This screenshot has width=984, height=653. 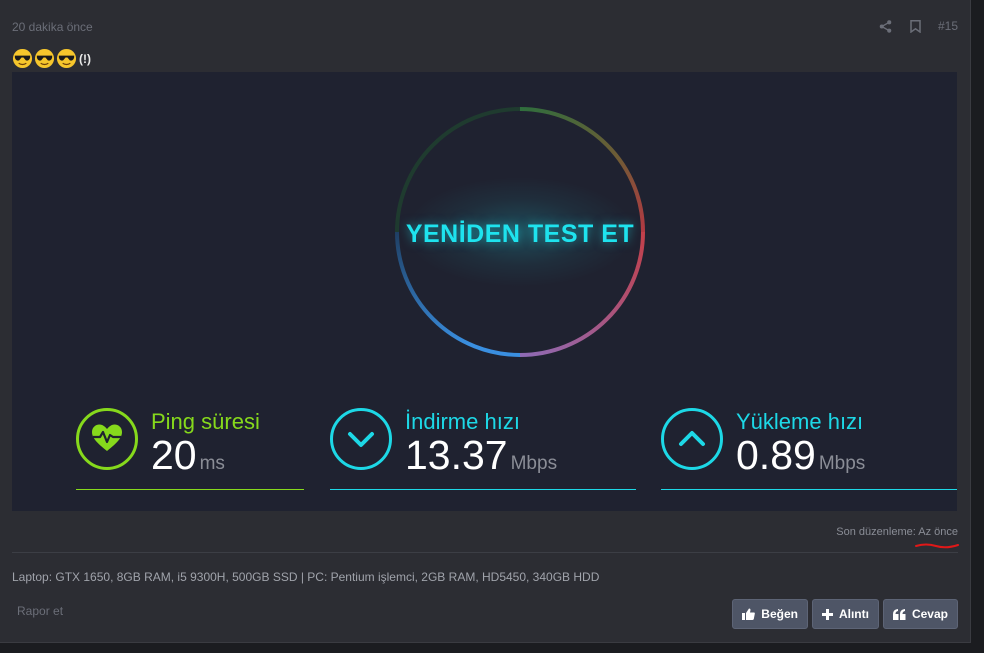 I want to click on download-value-row: 13.37 Mbps, so click(x=481, y=455).